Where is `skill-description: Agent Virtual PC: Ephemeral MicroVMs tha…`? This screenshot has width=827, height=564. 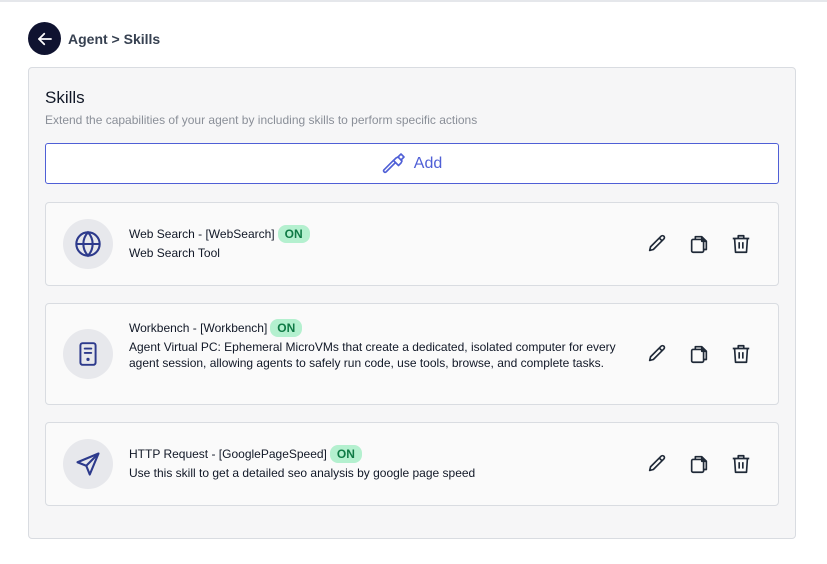 skill-description: Agent Virtual PC: Ephemeral MicroVMs tha… is located at coordinates (372, 355).